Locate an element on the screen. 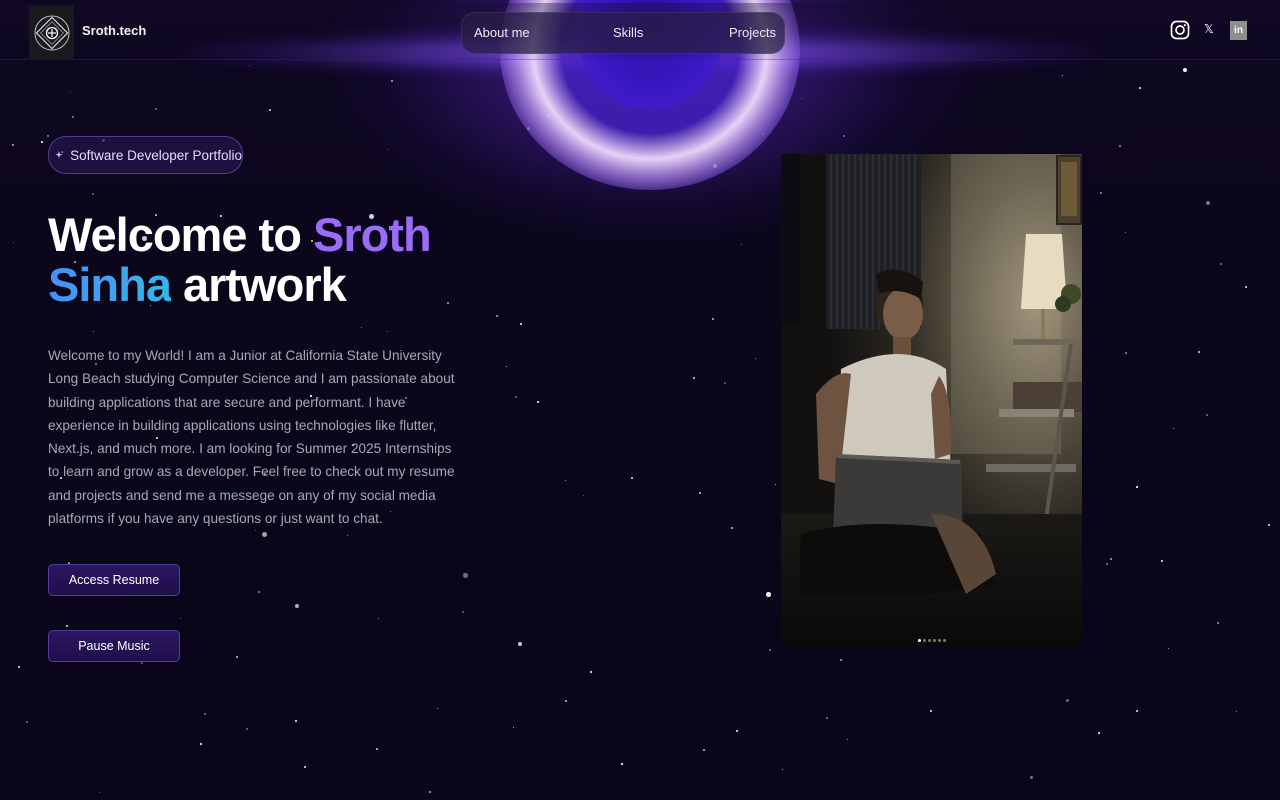 The height and width of the screenshot is (800, 1280). nav-item-skills: Skills is located at coordinates (628, 32).